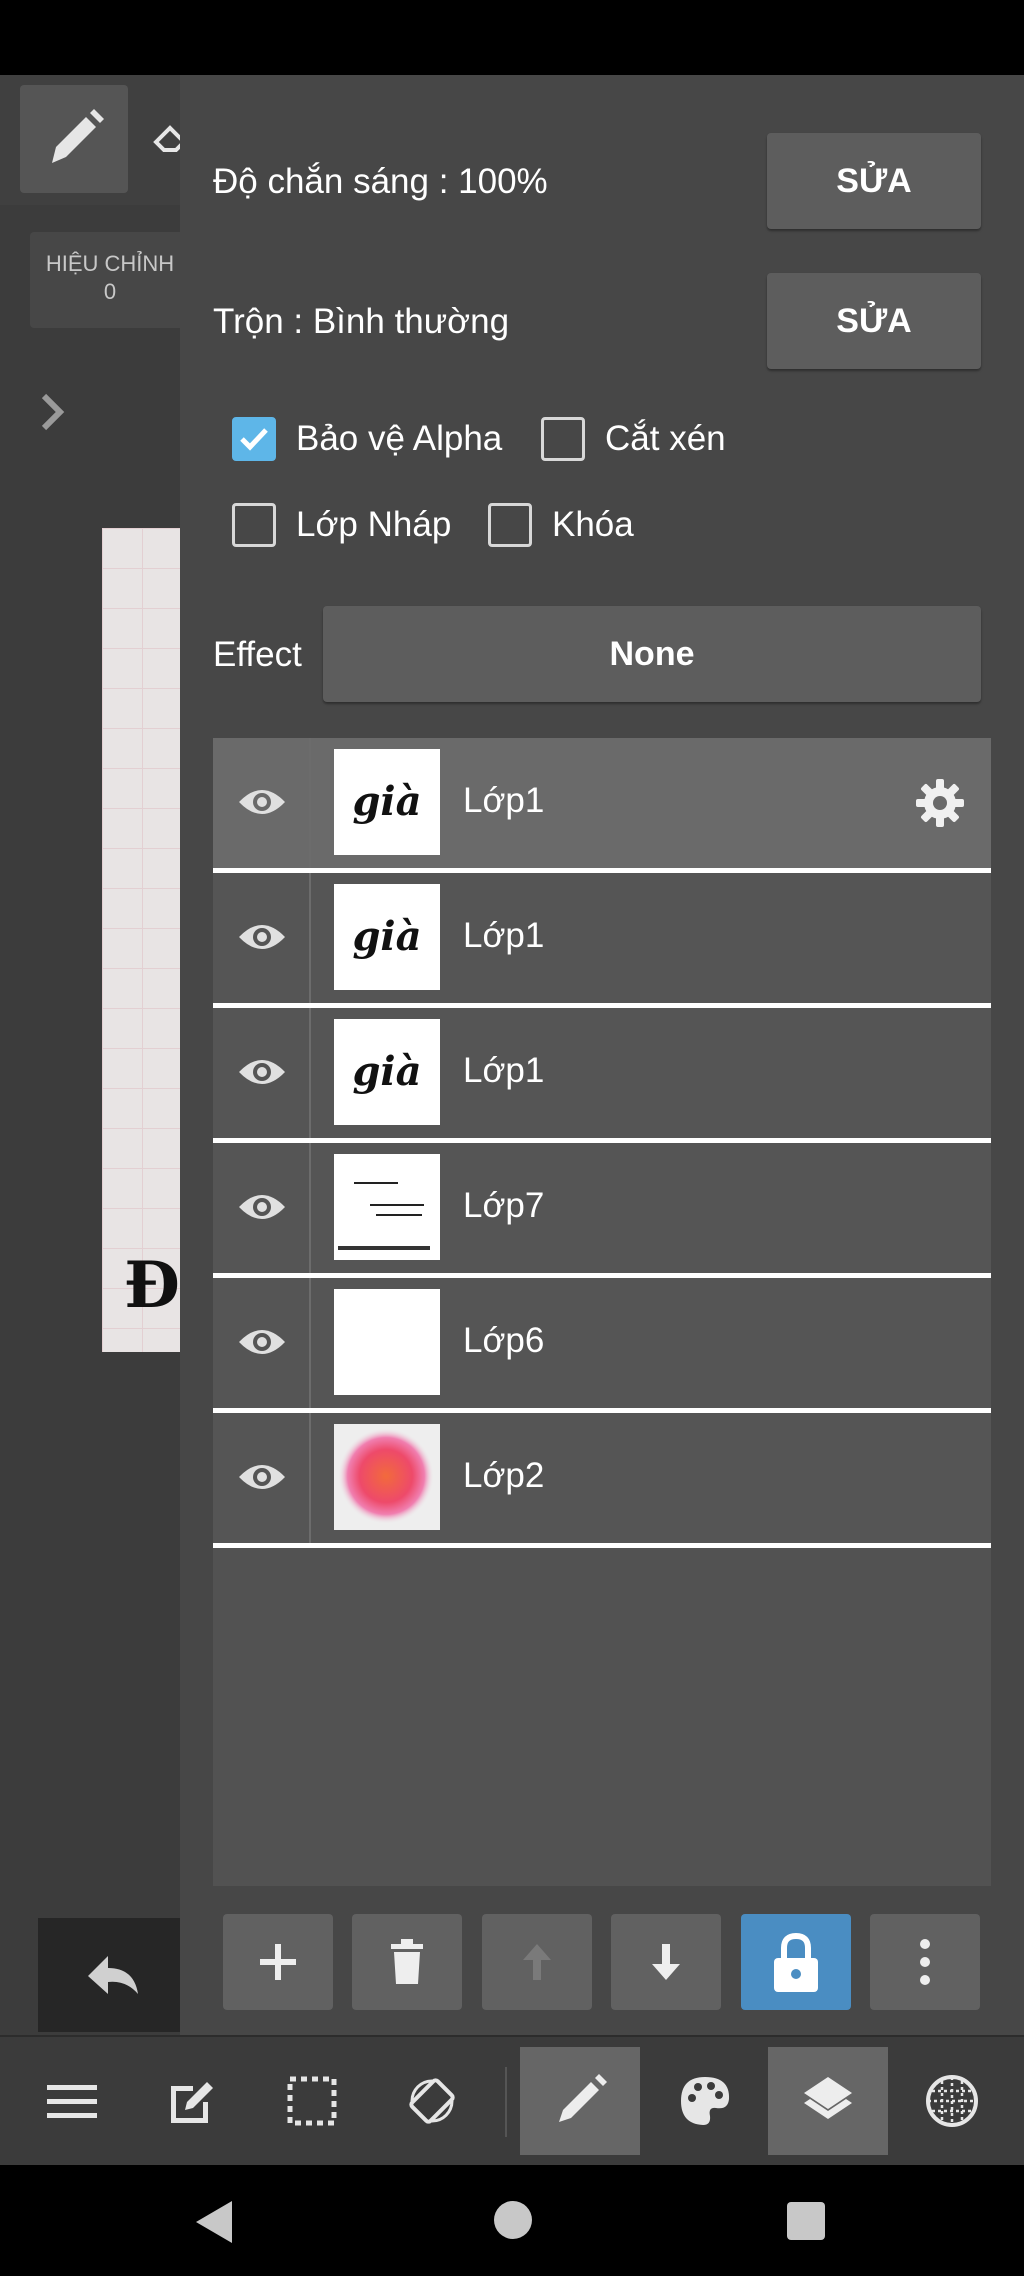  Describe the element at coordinates (214, 2222) in the screenshot. I see `back-icon` at that location.